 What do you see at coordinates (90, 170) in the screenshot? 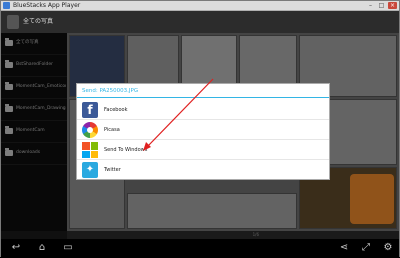
I see `twitter-icon: ✦` at bounding box center [90, 170].